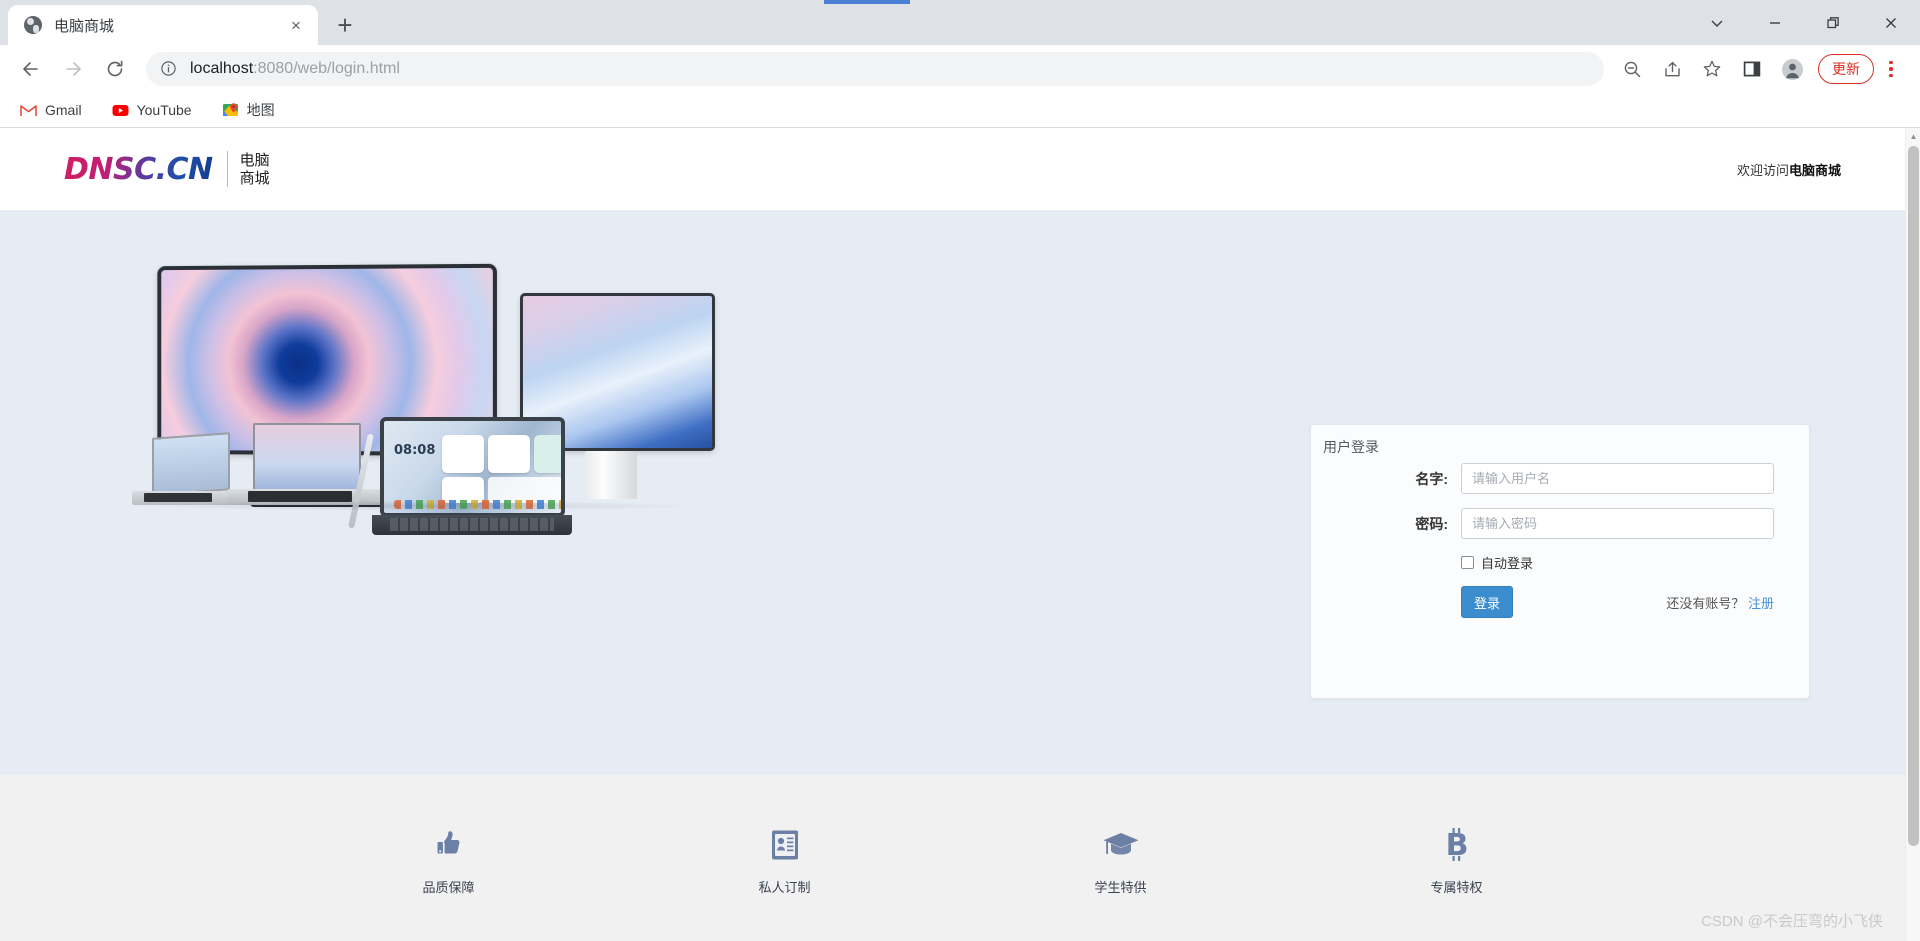 Image resolution: width=1920 pixels, height=941 pixels. Describe the element at coordinates (1672, 69) in the screenshot. I see `share-icon` at that location.